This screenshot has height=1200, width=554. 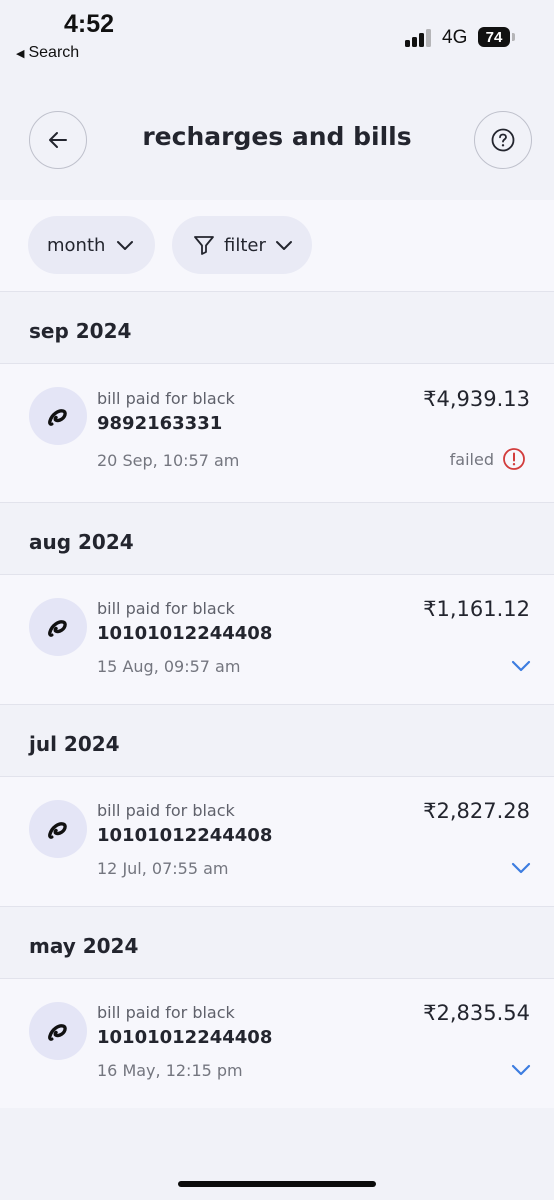 What do you see at coordinates (455, 37) in the screenshot?
I see `network-type: 4G` at bounding box center [455, 37].